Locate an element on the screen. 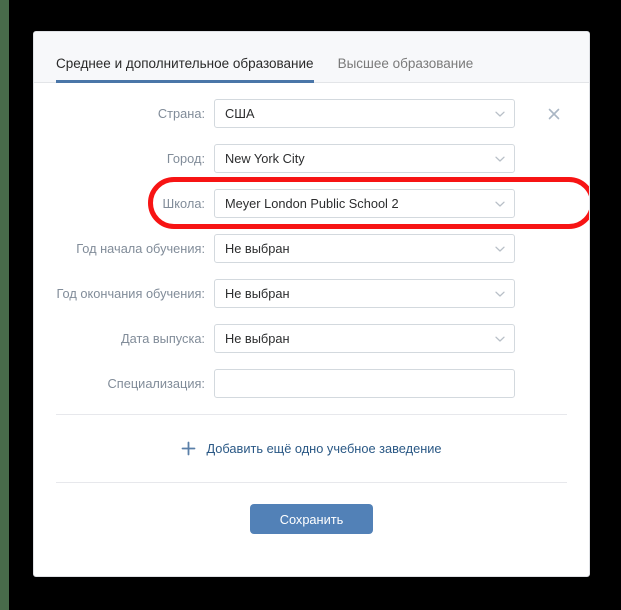 The height and width of the screenshot is (610, 621). control-graduation-date: Не выбран is located at coordinates (364, 338).